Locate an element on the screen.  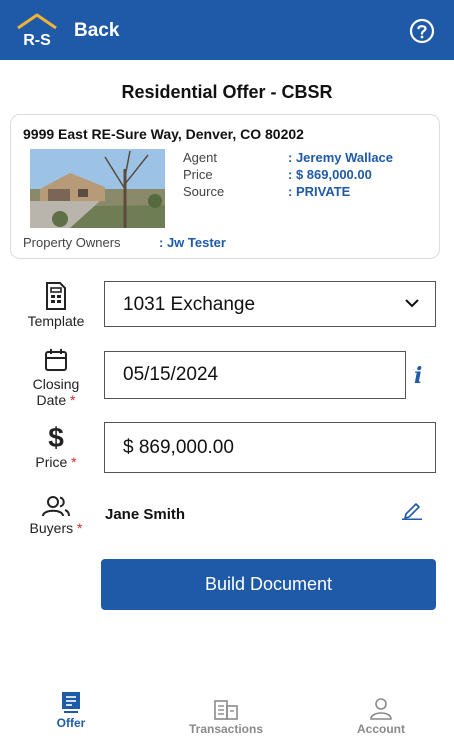
owners-value: : Jw Tester is located at coordinates (192, 242).